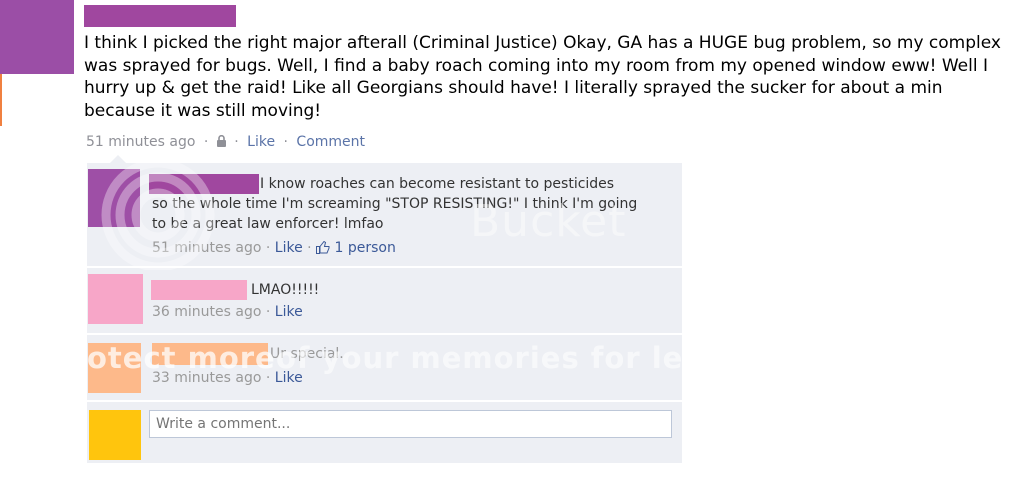 The height and width of the screenshot is (486, 1009). Describe the element at coordinates (199, 290) in the screenshot. I see `commenter-name-redacted` at that location.